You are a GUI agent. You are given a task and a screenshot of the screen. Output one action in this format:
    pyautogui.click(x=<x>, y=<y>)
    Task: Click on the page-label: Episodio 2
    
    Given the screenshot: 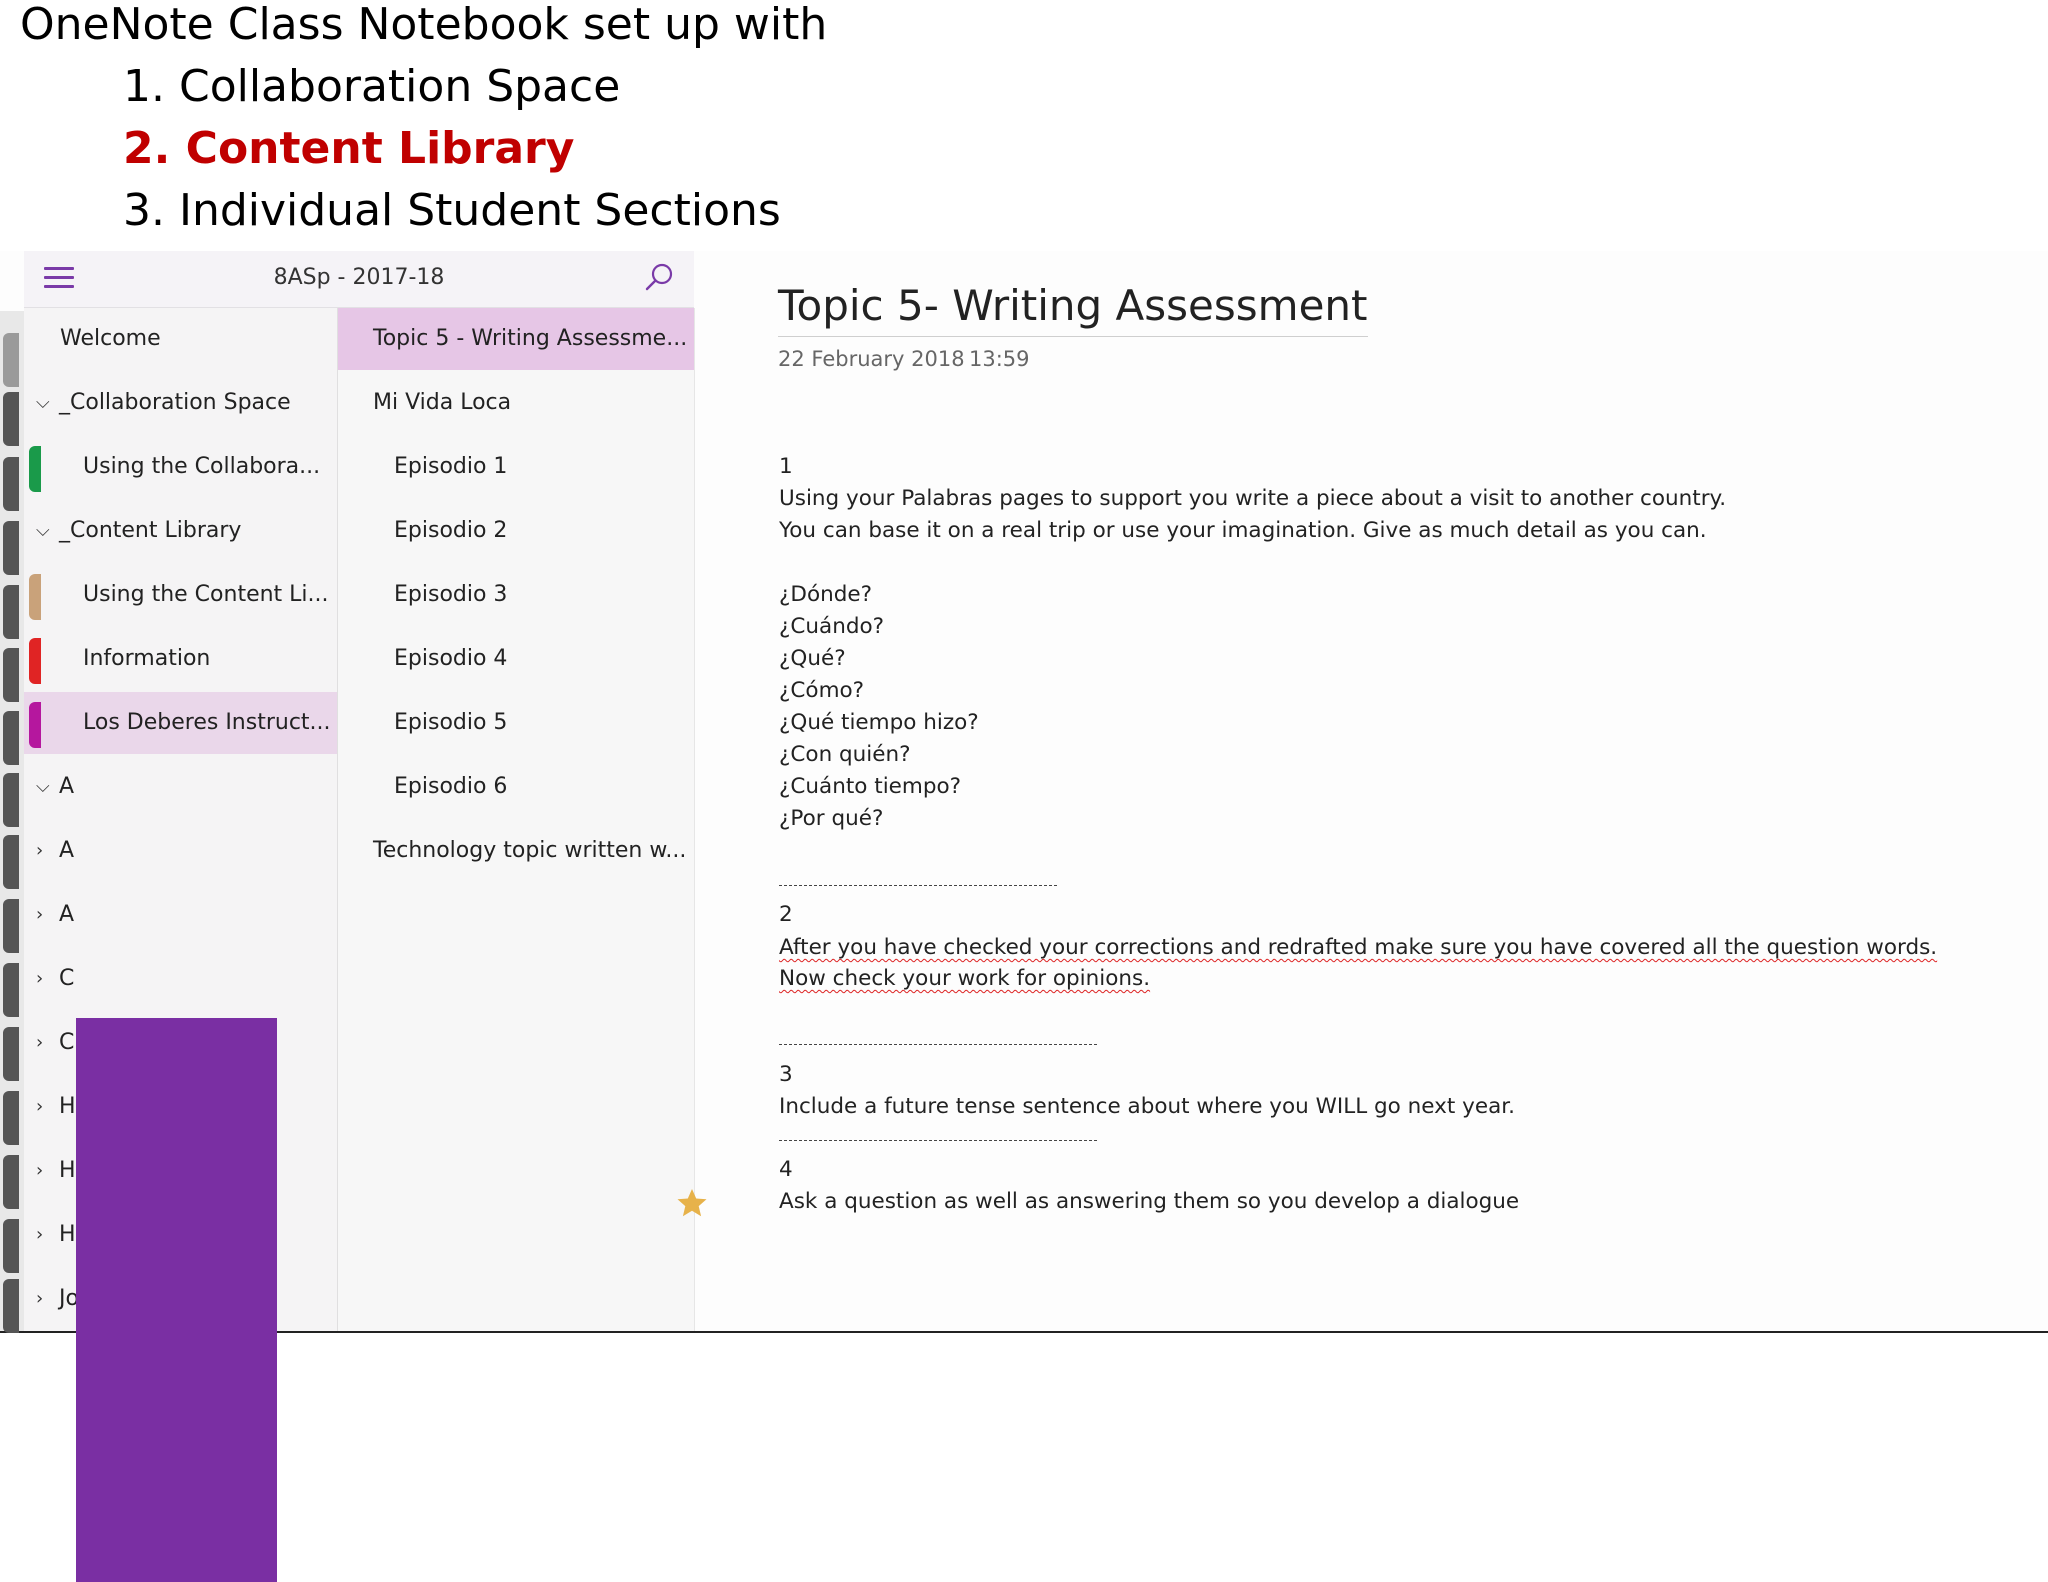 What is the action you would take?
    pyautogui.click(x=451, y=530)
    